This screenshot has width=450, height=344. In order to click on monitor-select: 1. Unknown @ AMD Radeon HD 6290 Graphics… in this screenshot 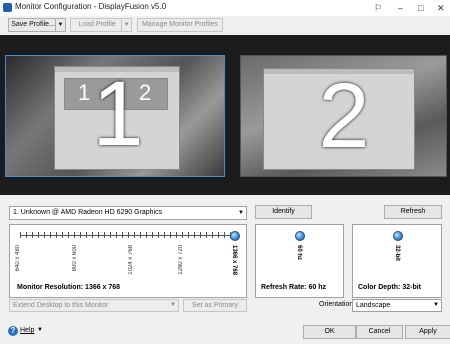, I will do `click(128, 213)`.